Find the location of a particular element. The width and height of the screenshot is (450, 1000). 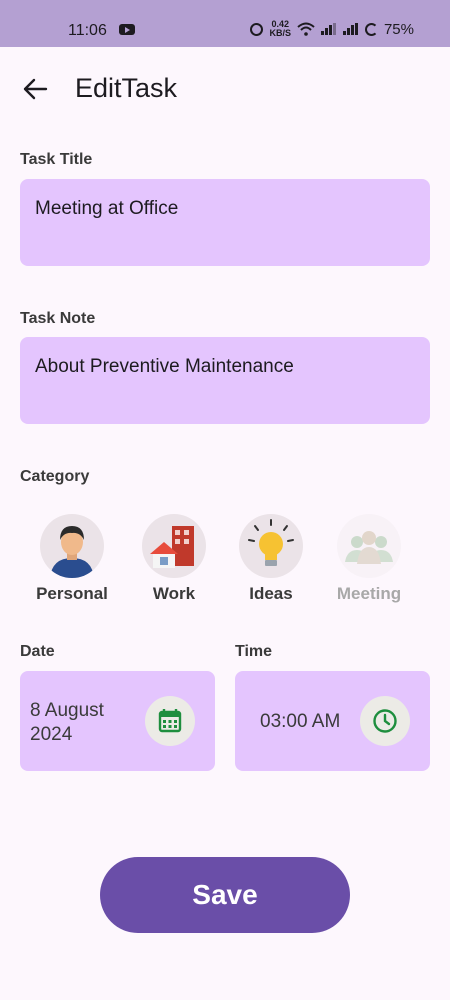

wifi-icon is located at coordinates (306, 29).